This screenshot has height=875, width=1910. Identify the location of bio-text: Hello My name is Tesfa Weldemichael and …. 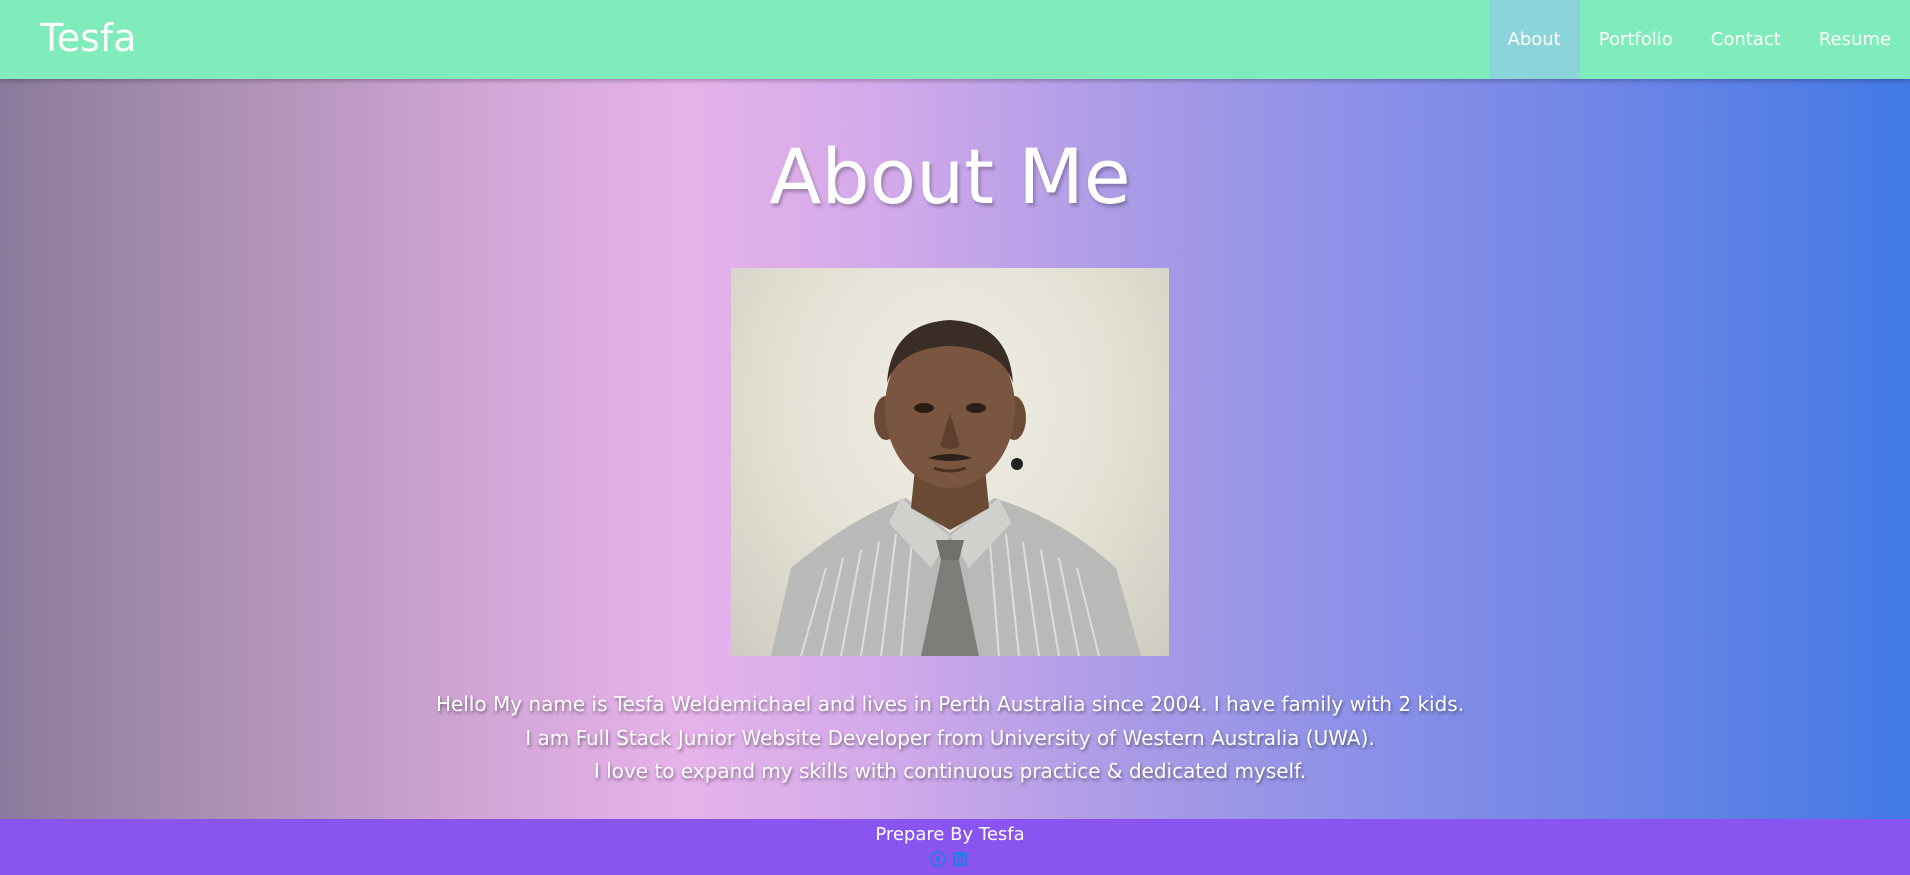
(950, 738).